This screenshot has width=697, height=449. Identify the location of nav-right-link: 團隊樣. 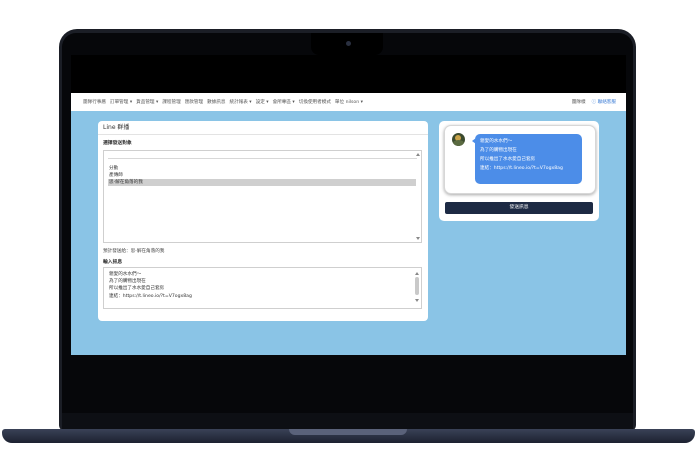
(579, 102).